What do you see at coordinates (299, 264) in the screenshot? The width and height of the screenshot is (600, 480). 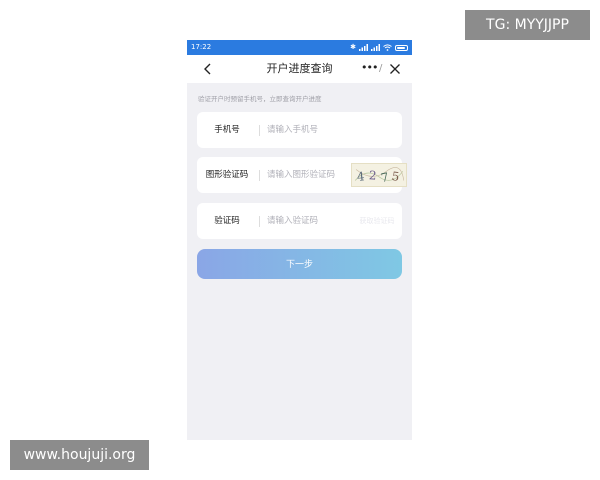 I see `next-button: 下一步` at bounding box center [299, 264].